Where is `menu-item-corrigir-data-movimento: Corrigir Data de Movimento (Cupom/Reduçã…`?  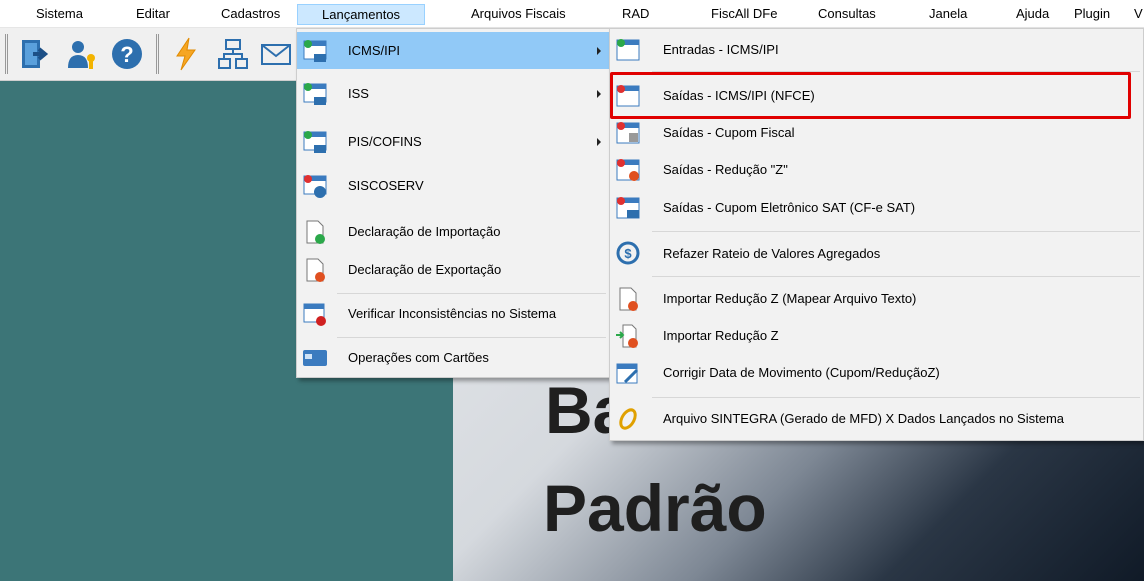 menu-item-corrigir-data-movimento: Corrigir Data de Movimento (Cupom/Reduçã… is located at coordinates (876, 372).